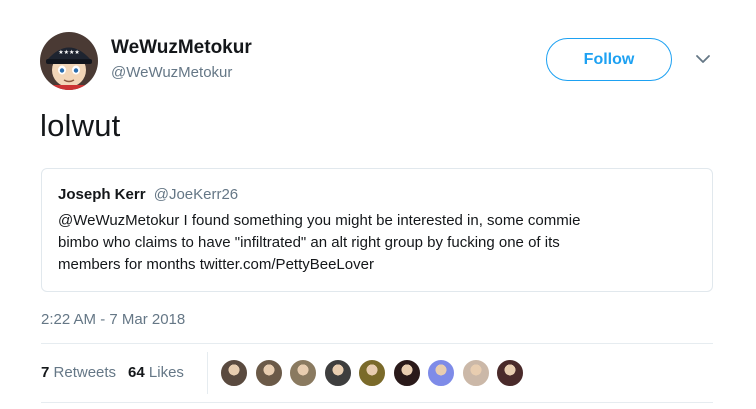  Describe the element at coordinates (207, 373) in the screenshot. I see `stats-separator` at that location.